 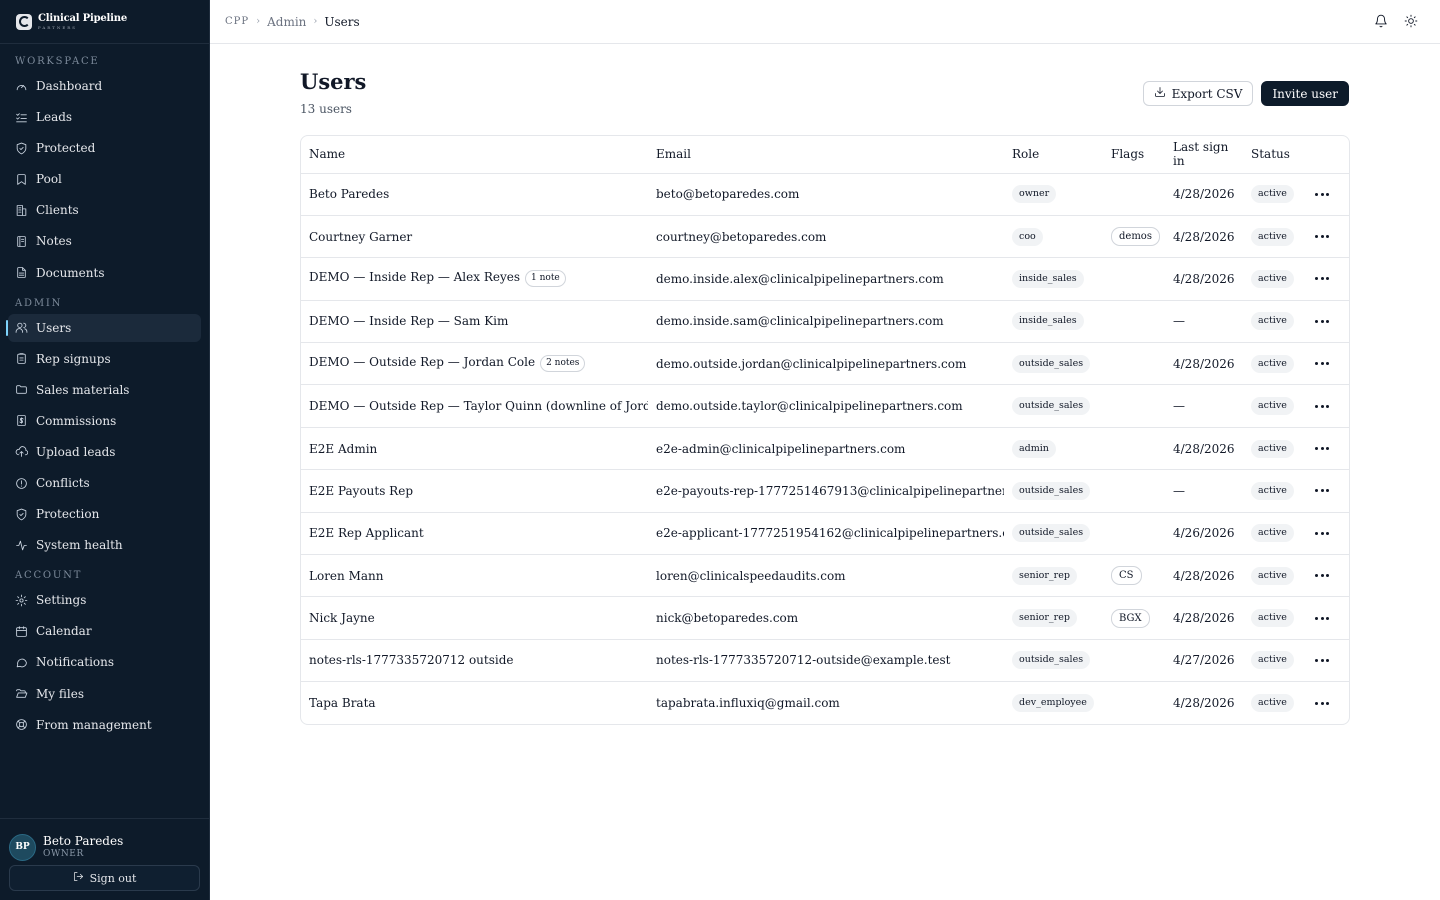 I want to click on cell-role: senior_rep, so click(x=1053, y=576).